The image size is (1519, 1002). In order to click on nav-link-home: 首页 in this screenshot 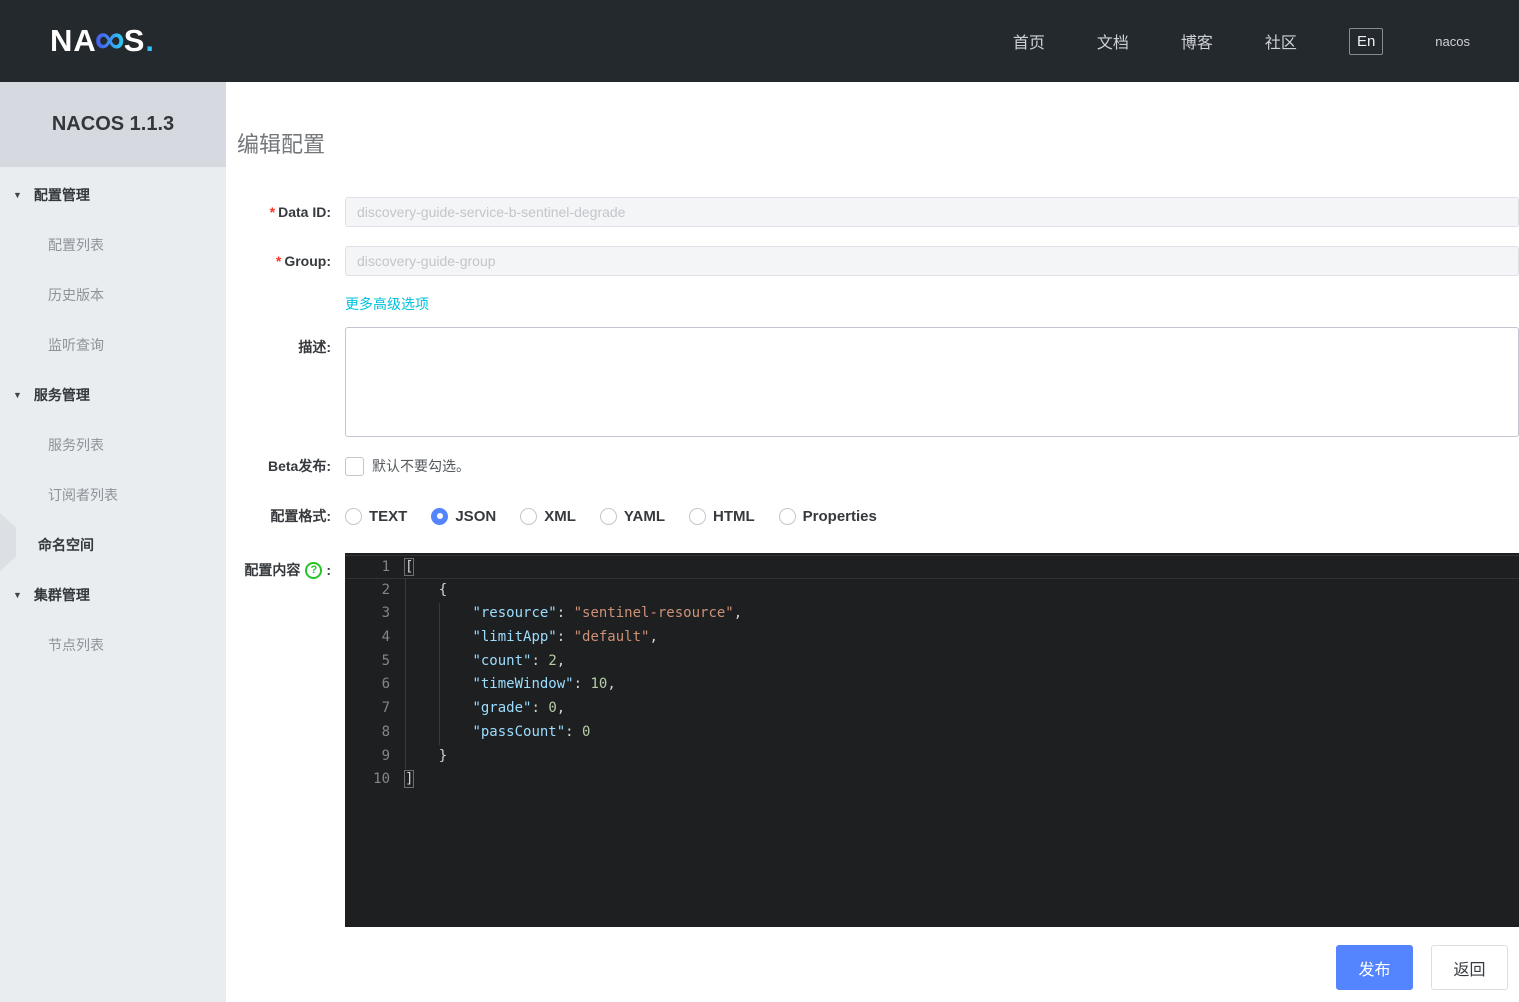, I will do `click(1029, 41)`.